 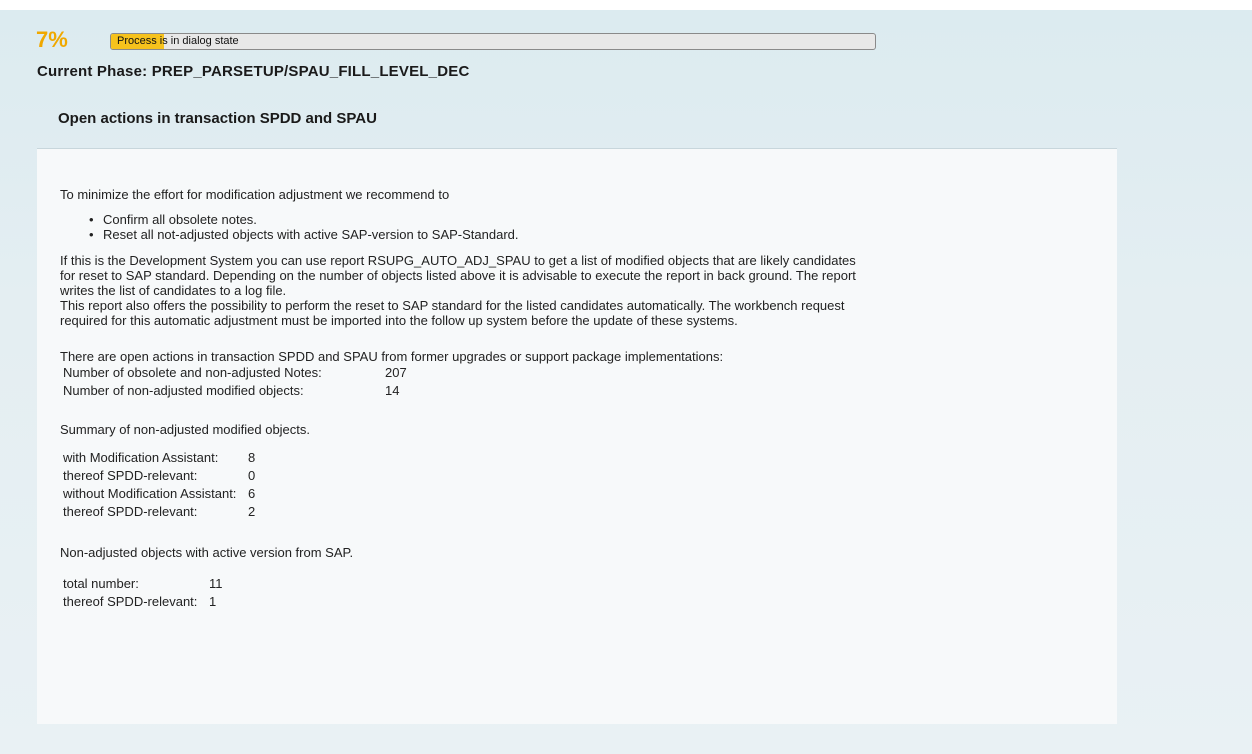 What do you see at coordinates (252, 475) in the screenshot?
I see `summary-value: 0` at bounding box center [252, 475].